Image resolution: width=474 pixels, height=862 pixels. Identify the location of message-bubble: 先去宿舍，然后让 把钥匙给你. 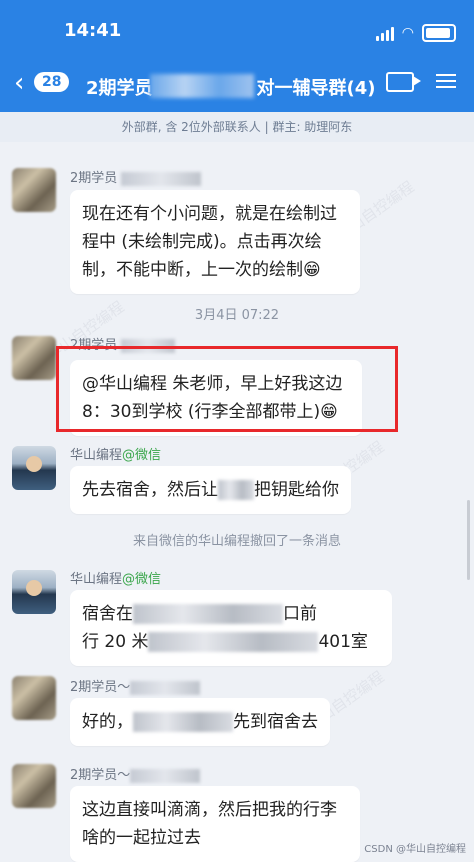
(210, 490).